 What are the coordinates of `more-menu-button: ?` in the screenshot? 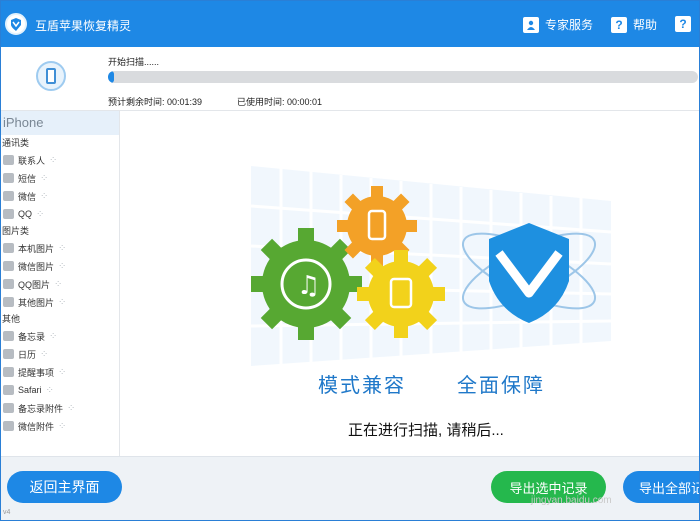 It's located at (683, 24).